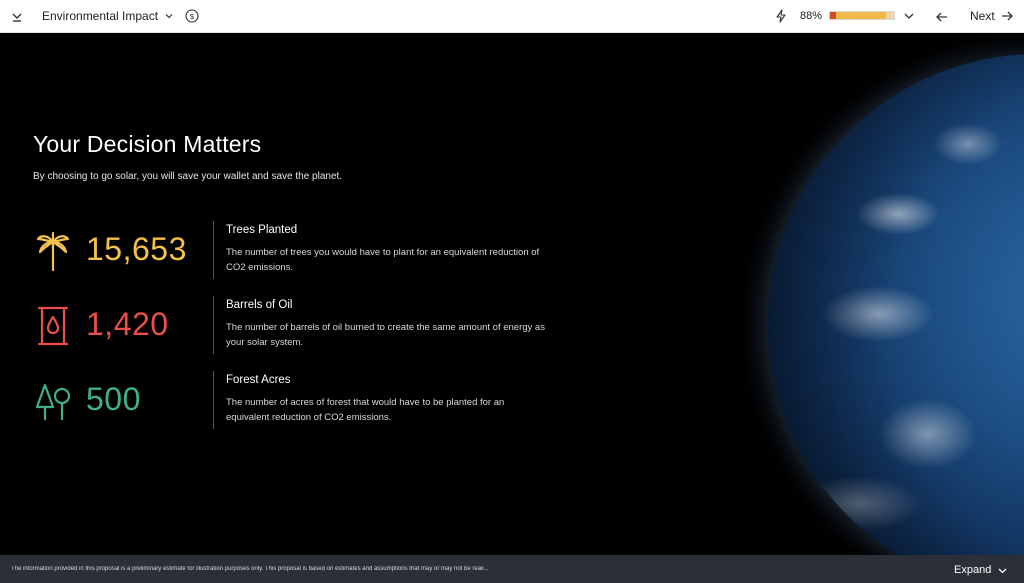 The height and width of the screenshot is (583, 1024). What do you see at coordinates (100, 16) in the screenshot?
I see `section-title: Environmental Impact` at bounding box center [100, 16].